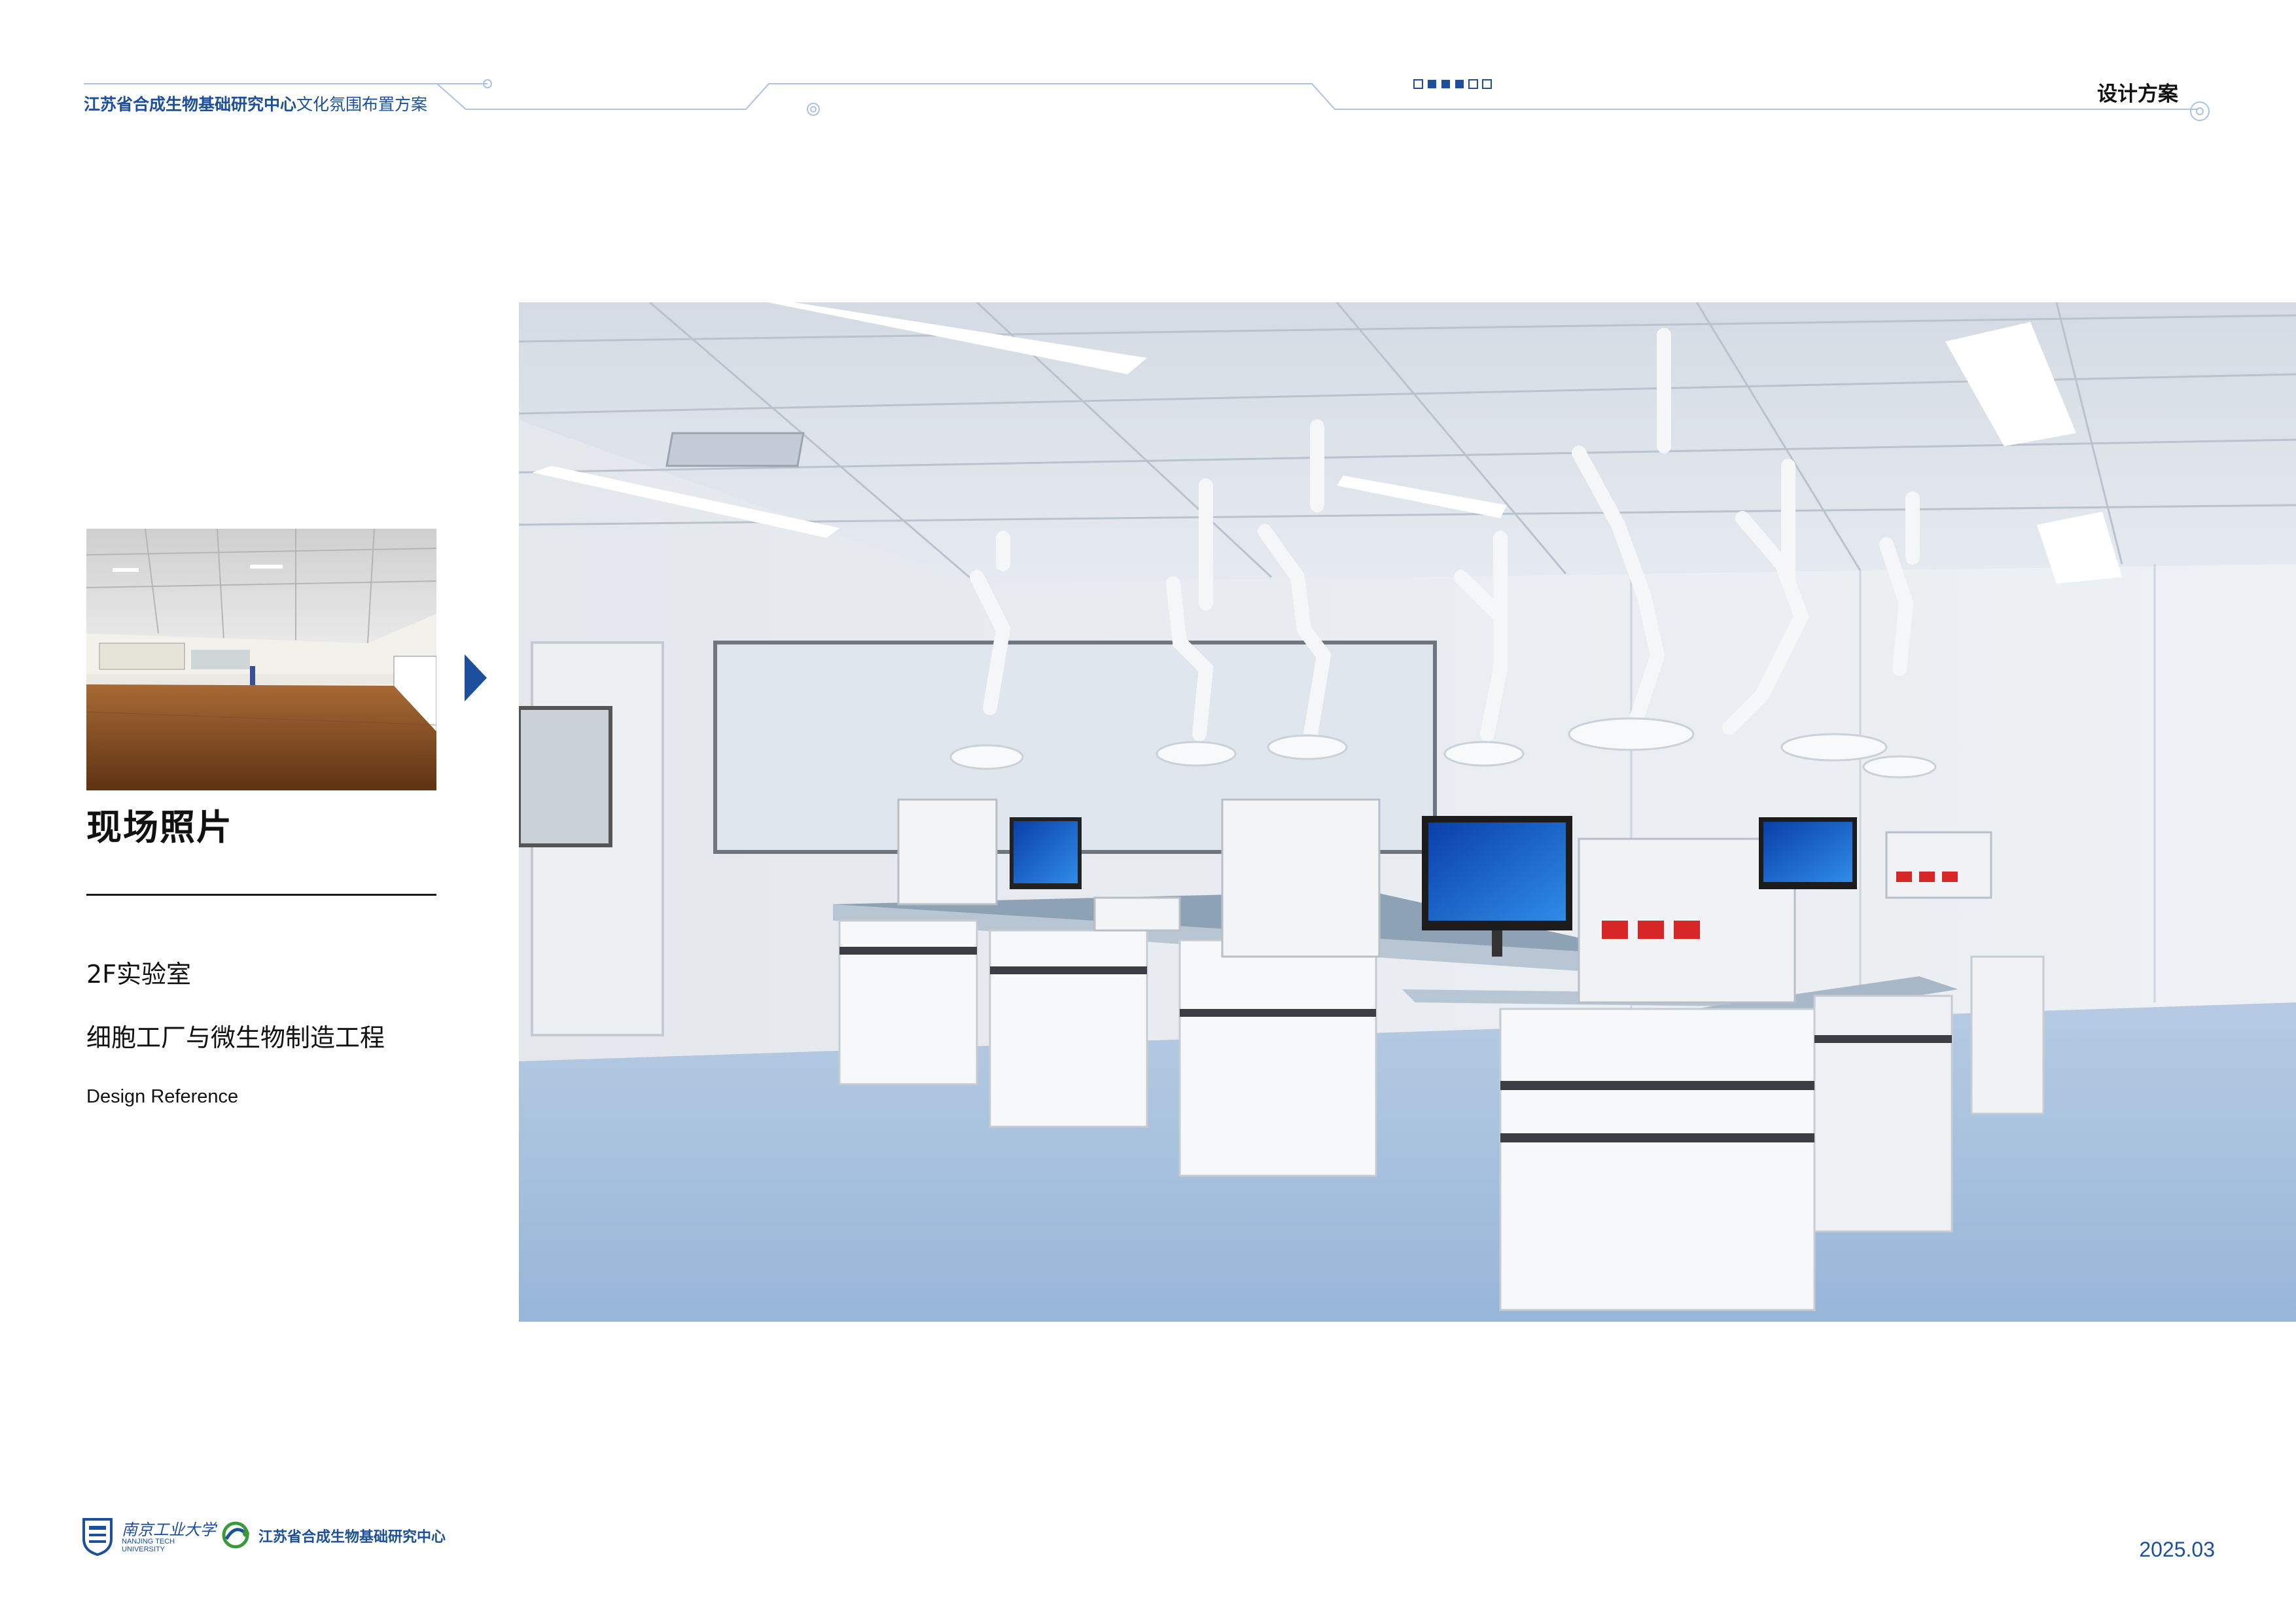  I want to click on university-name-en-line1: NANJING TECH, so click(148, 1541).